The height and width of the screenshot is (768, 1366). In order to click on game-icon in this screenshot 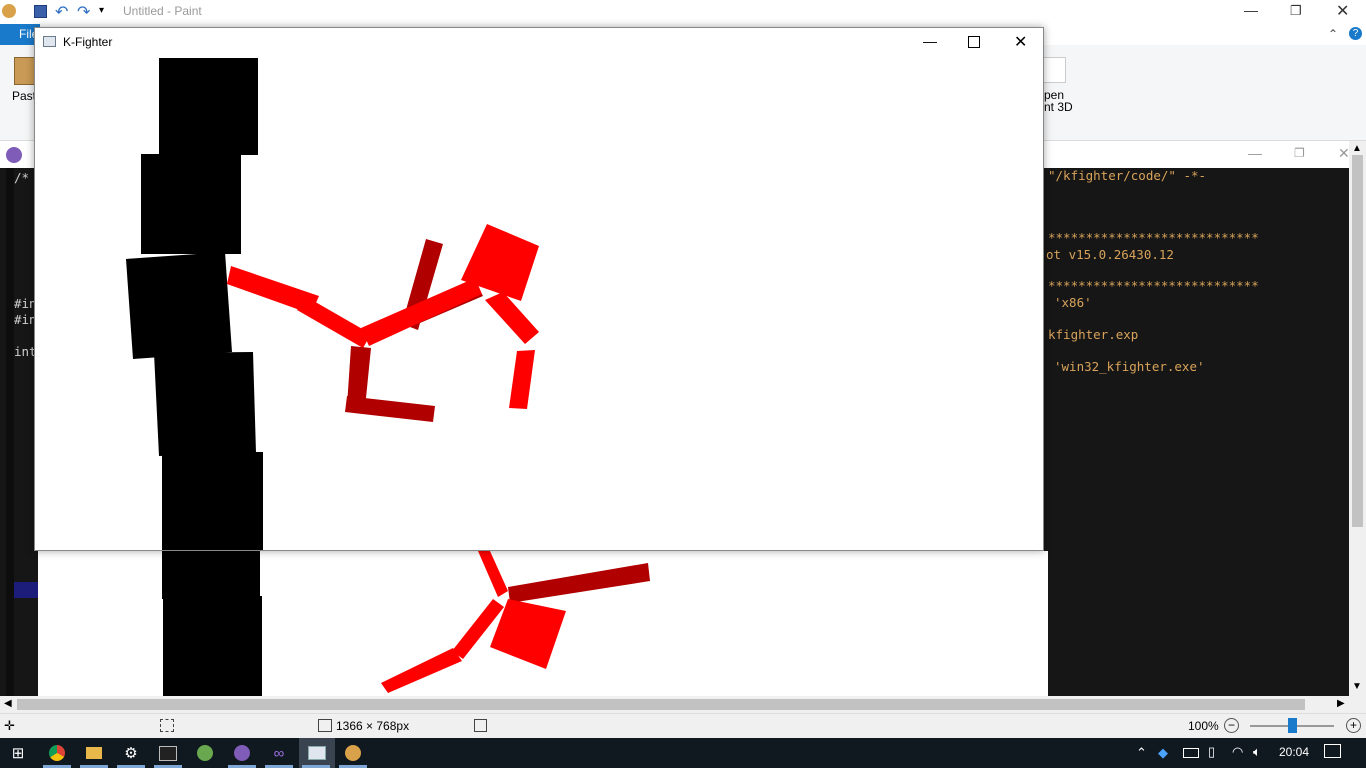, I will do `click(205, 753)`.